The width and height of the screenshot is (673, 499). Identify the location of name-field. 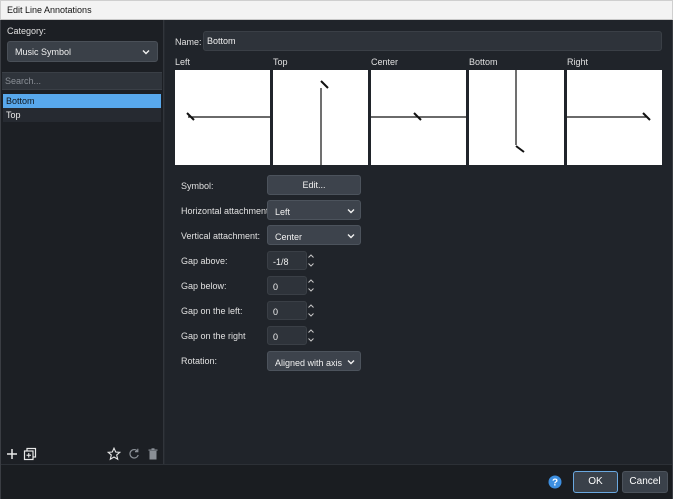
(432, 41).